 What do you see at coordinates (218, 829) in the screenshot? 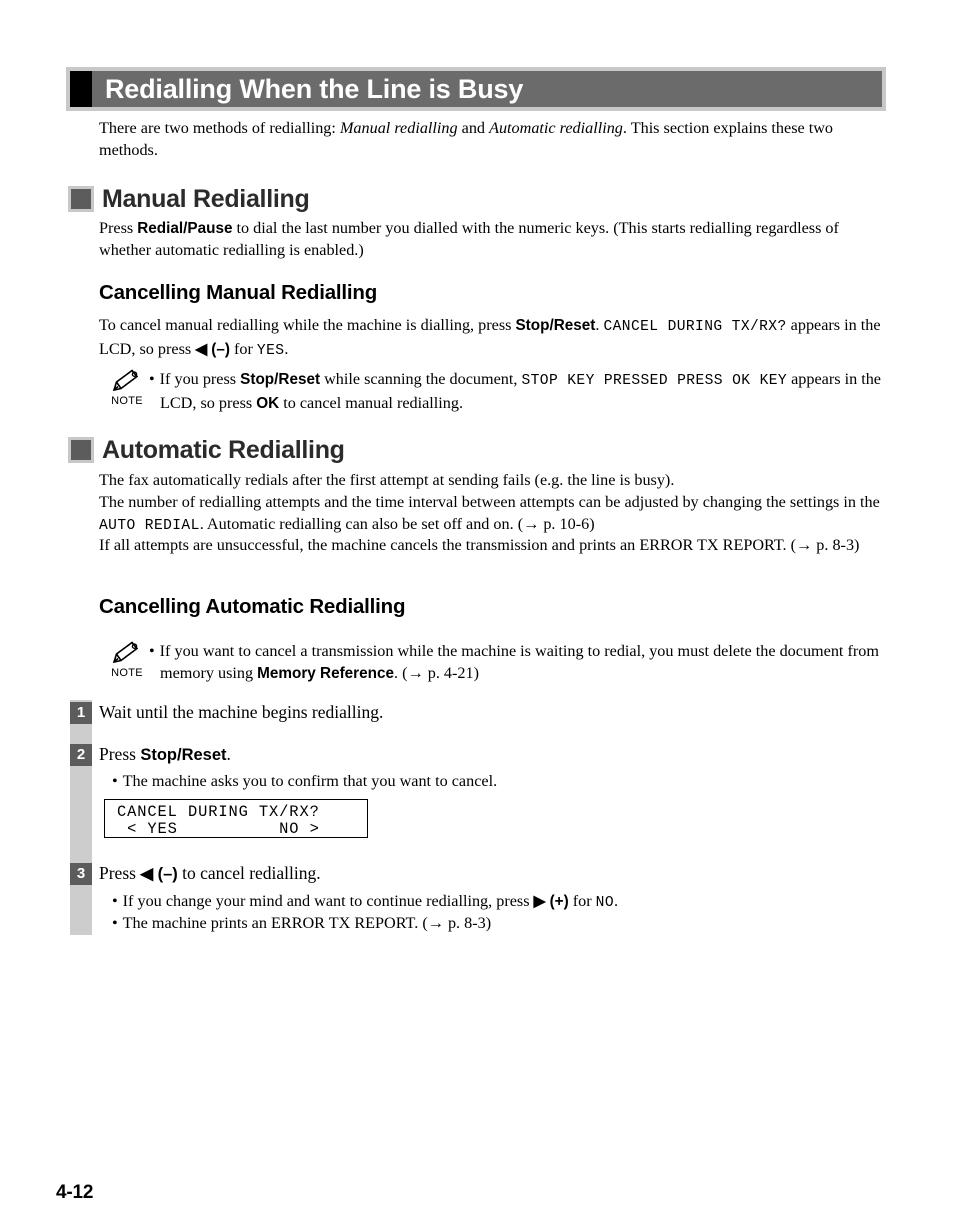
I see `lcd-display-line-2: < YES NO >` at bounding box center [218, 829].